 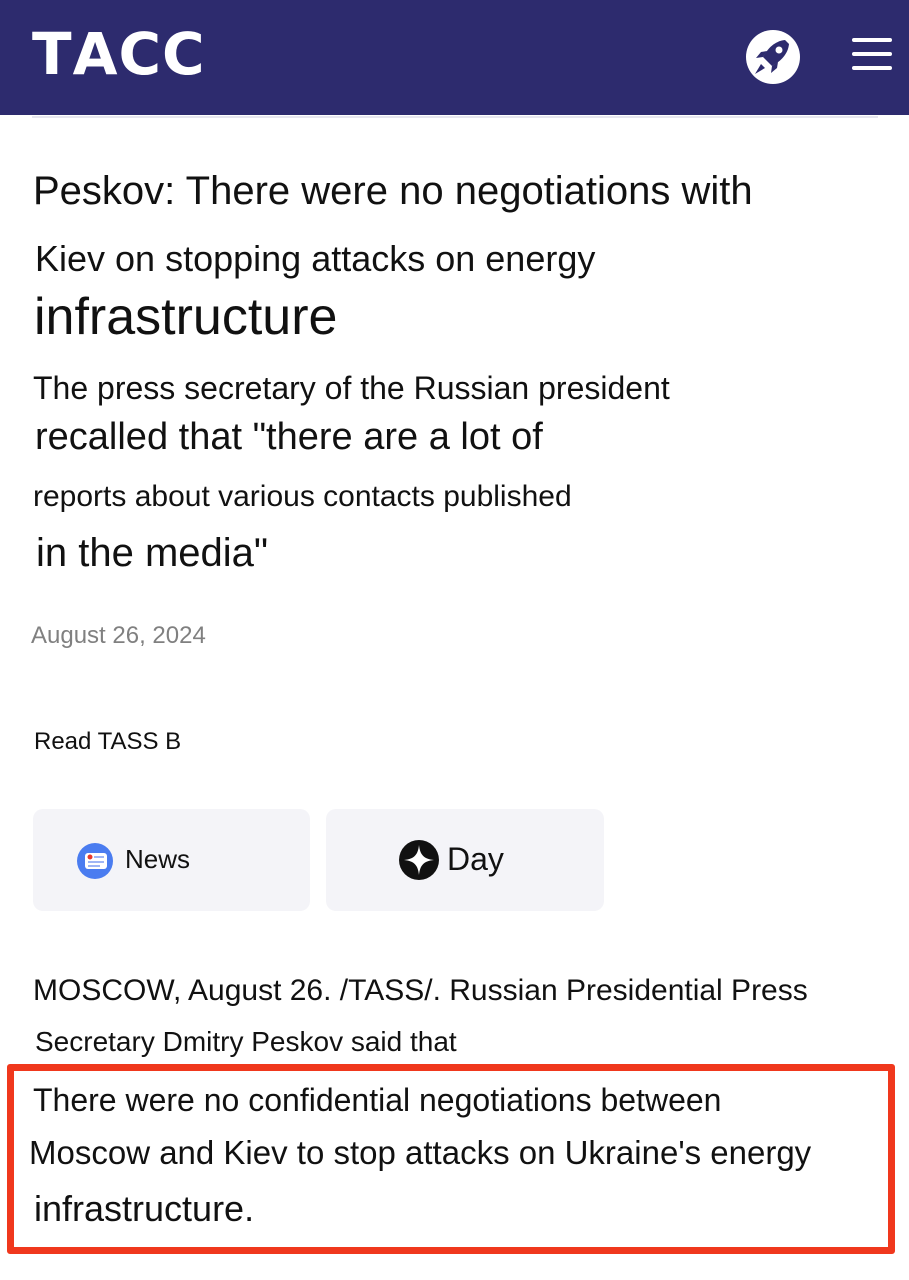 What do you see at coordinates (289, 437) in the screenshot?
I see `article-lead-line-2: recalled that "there are a lot of` at bounding box center [289, 437].